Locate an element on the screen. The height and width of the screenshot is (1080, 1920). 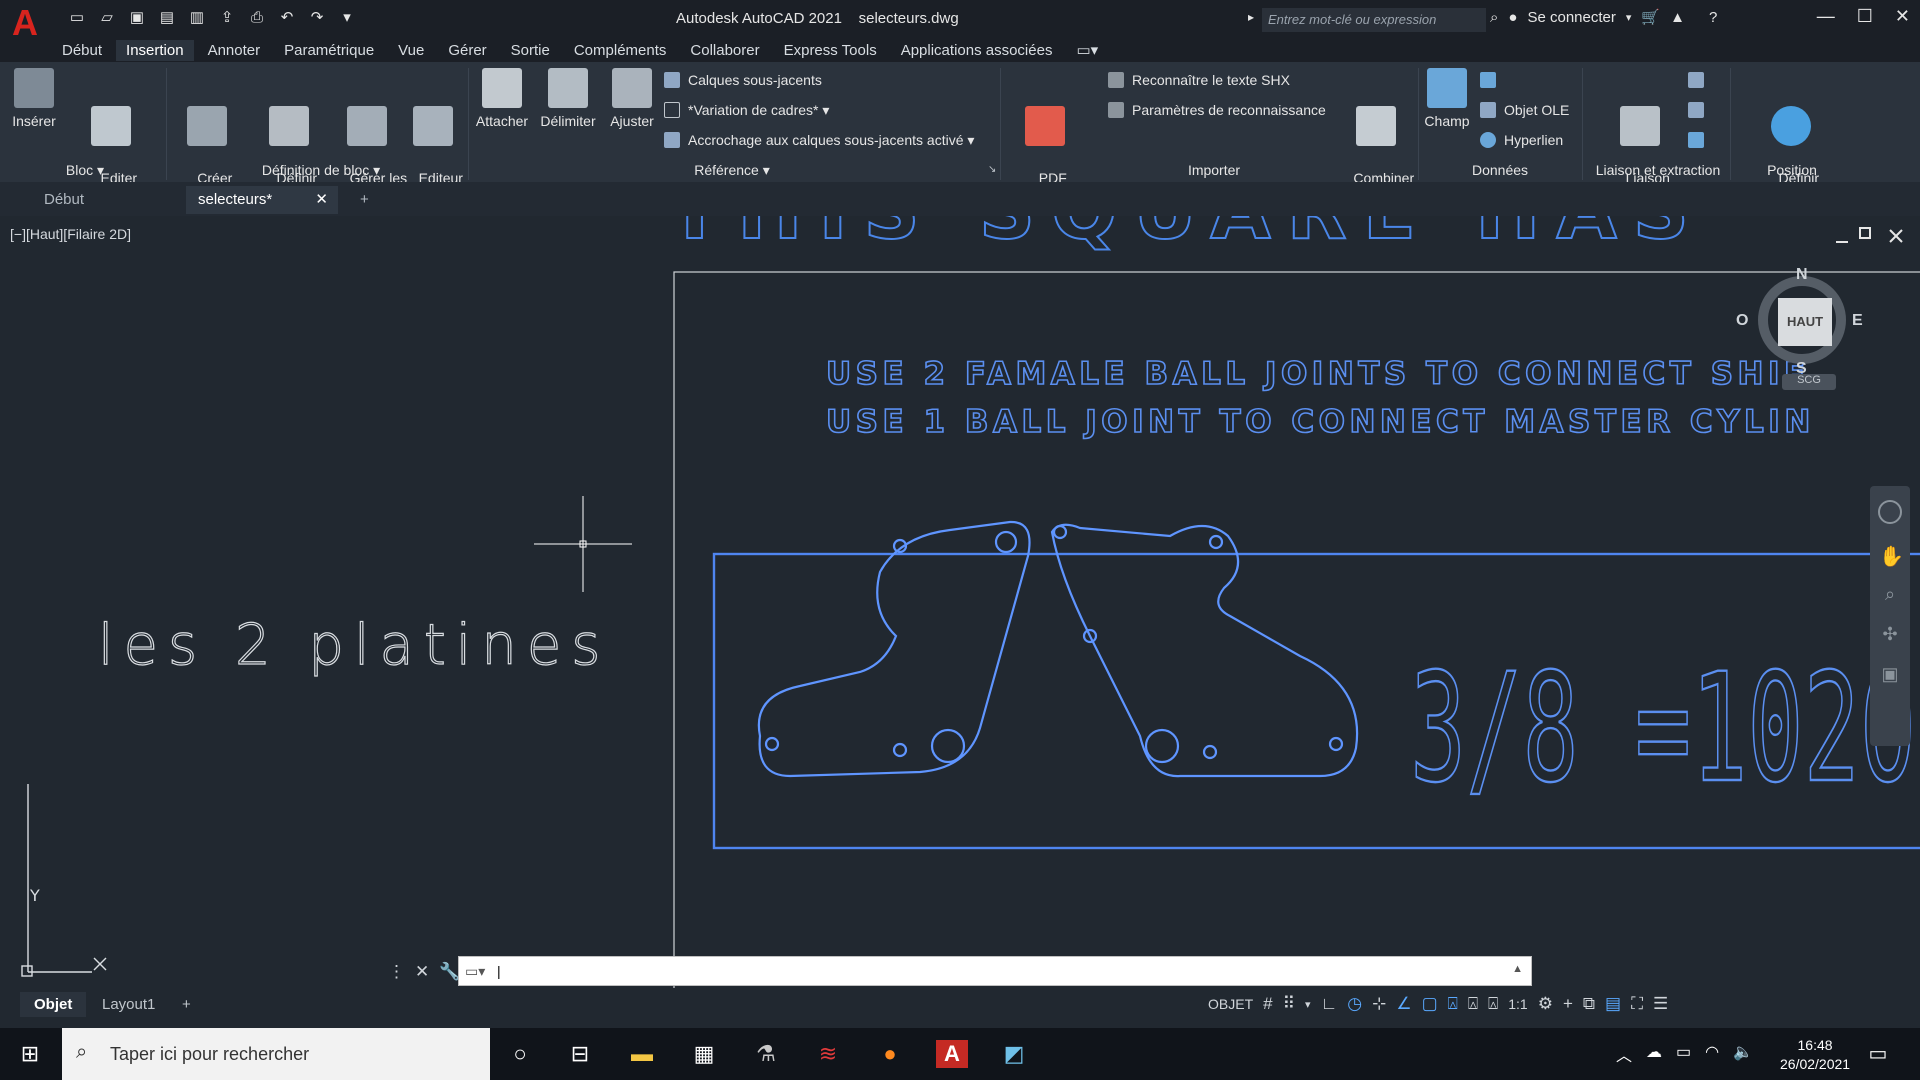
hyperlink-button: Hyperlien is located at coordinates (1521, 140).